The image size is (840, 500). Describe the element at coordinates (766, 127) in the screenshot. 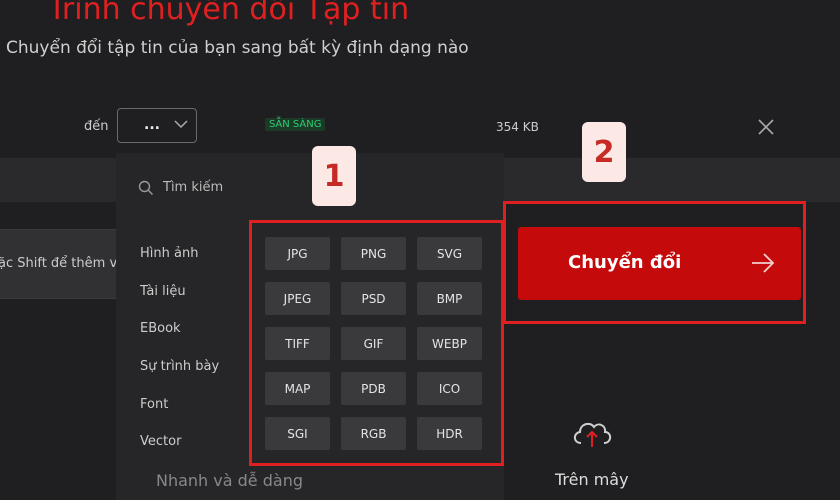

I see `close-icon` at that location.